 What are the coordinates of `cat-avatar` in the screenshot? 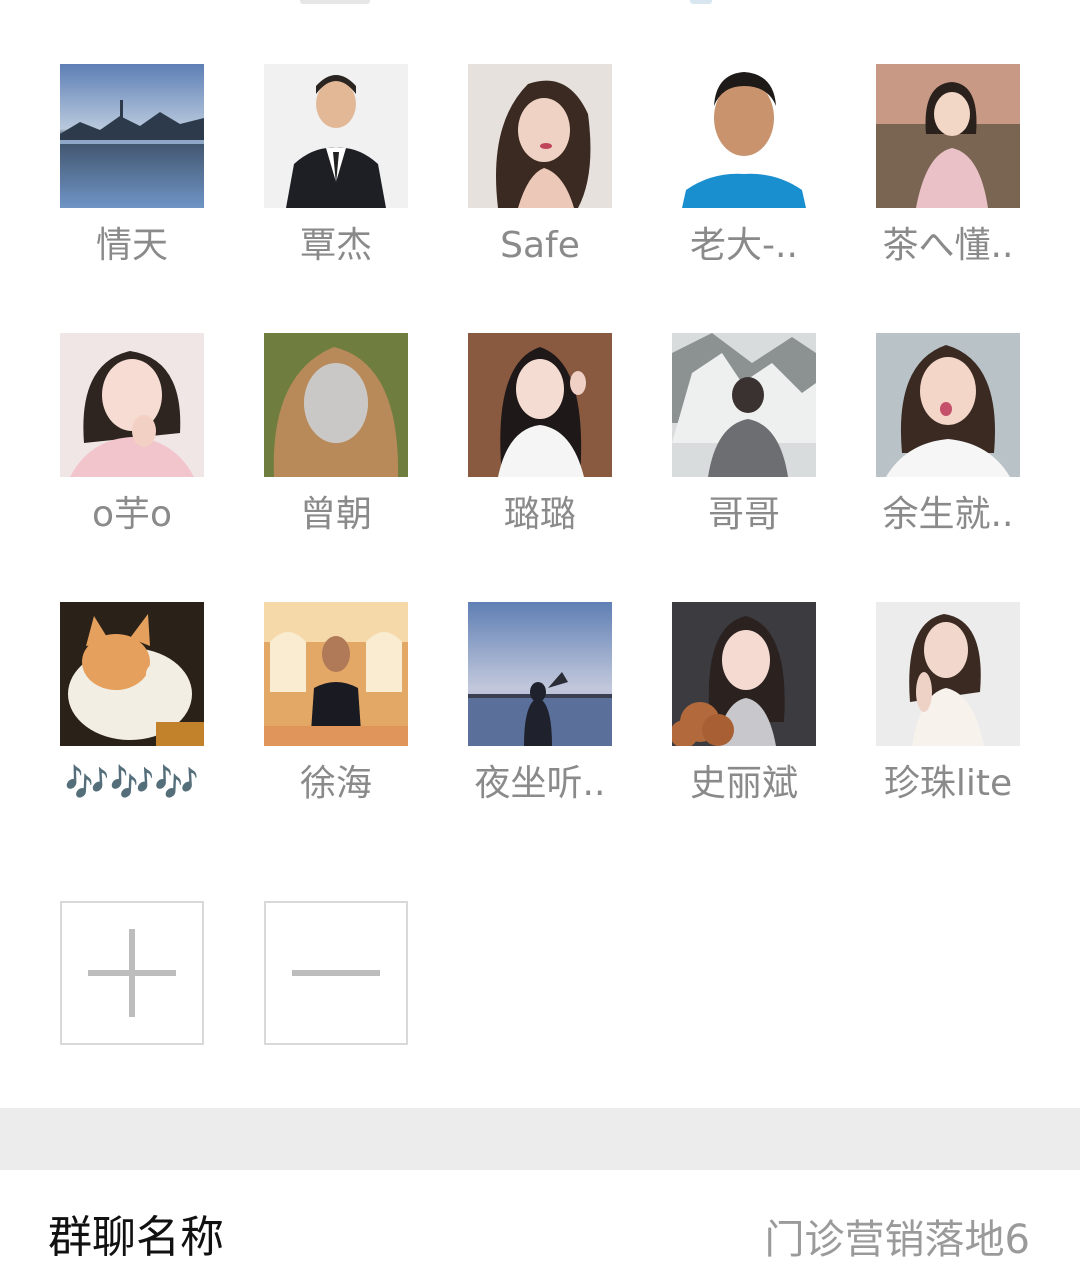 It's located at (132, 674).